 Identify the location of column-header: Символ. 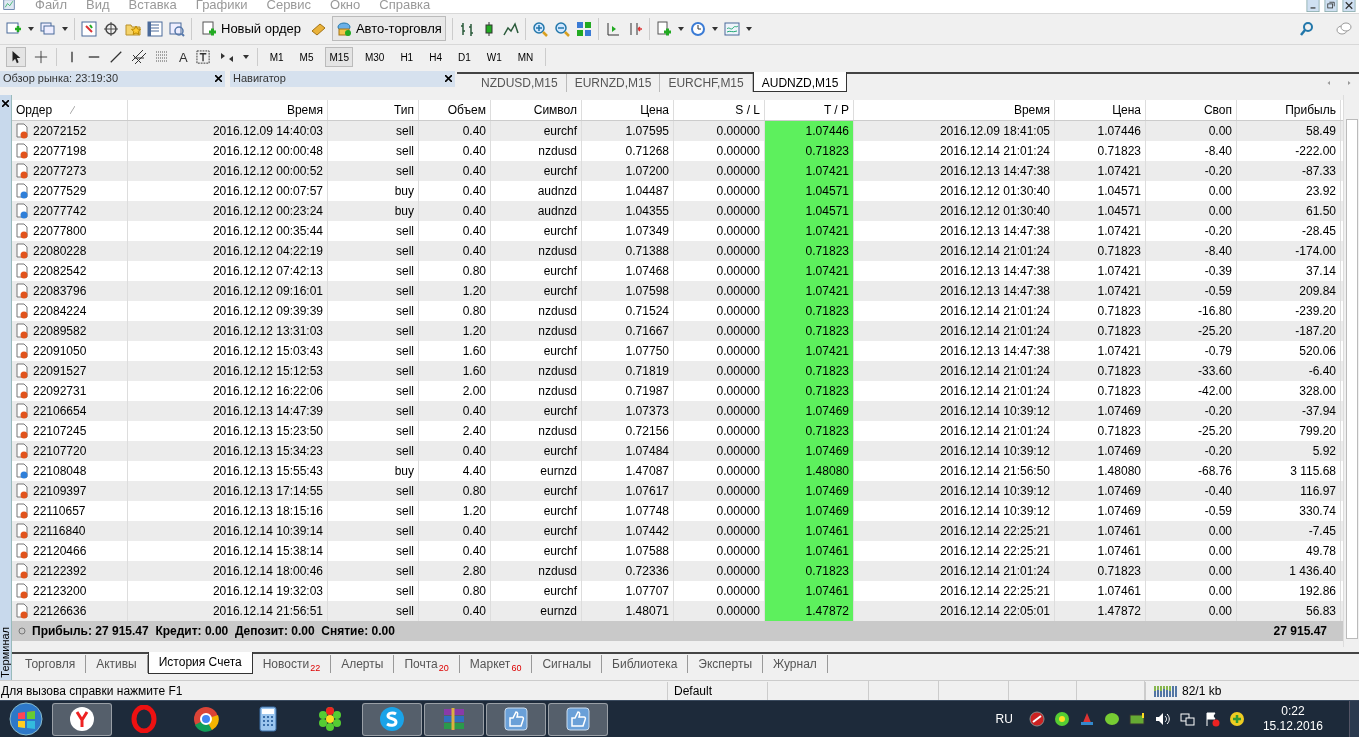
(536, 109).